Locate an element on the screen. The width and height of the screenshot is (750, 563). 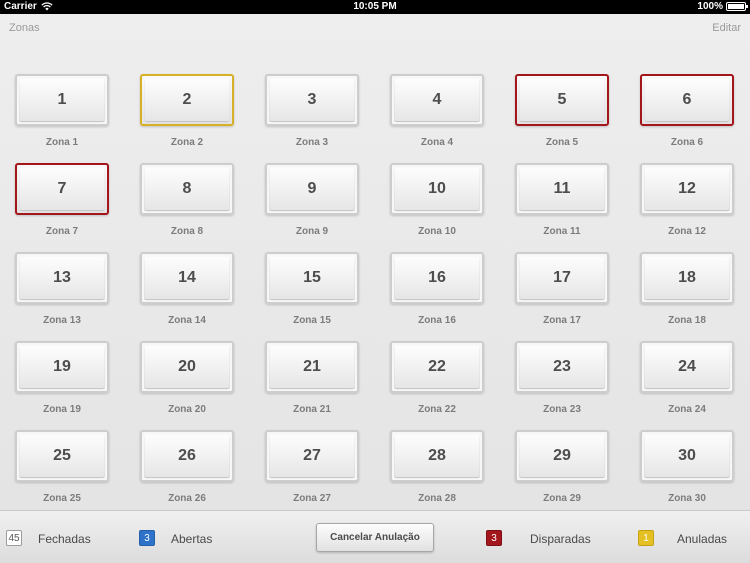
zone-label: Zona 14 is located at coordinates (187, 320).